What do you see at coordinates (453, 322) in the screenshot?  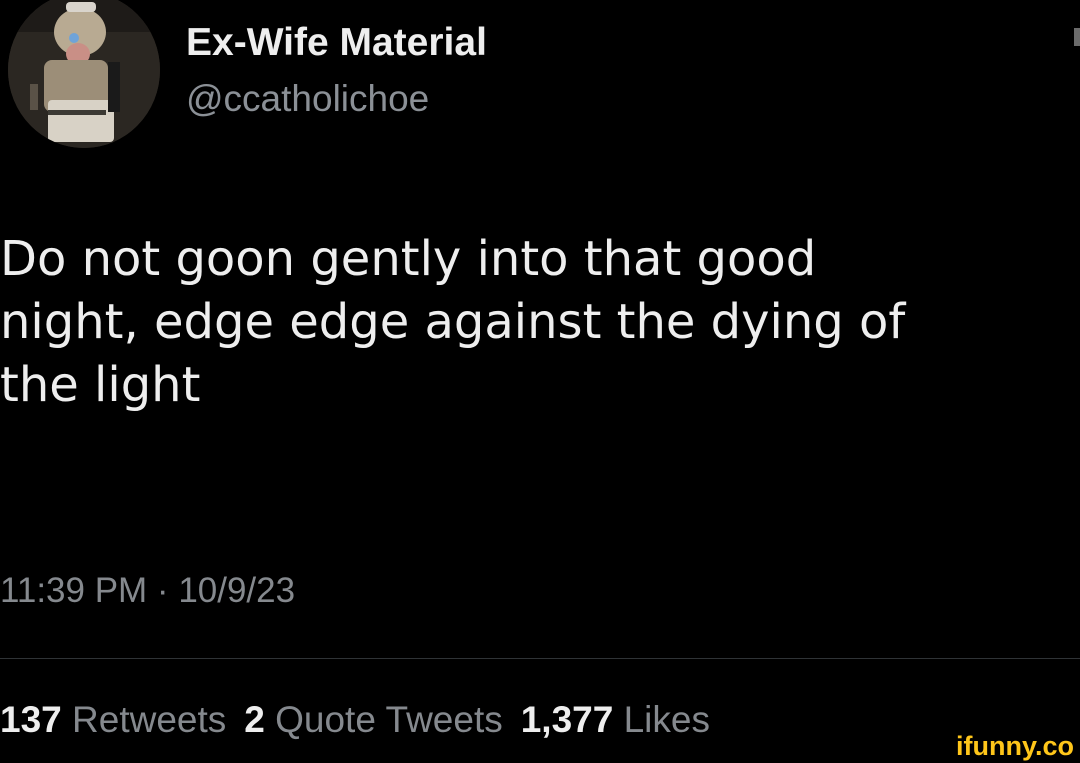 I see `tweet-text-line: night, edge edge against the dying of` at bounding box center [453, 322].